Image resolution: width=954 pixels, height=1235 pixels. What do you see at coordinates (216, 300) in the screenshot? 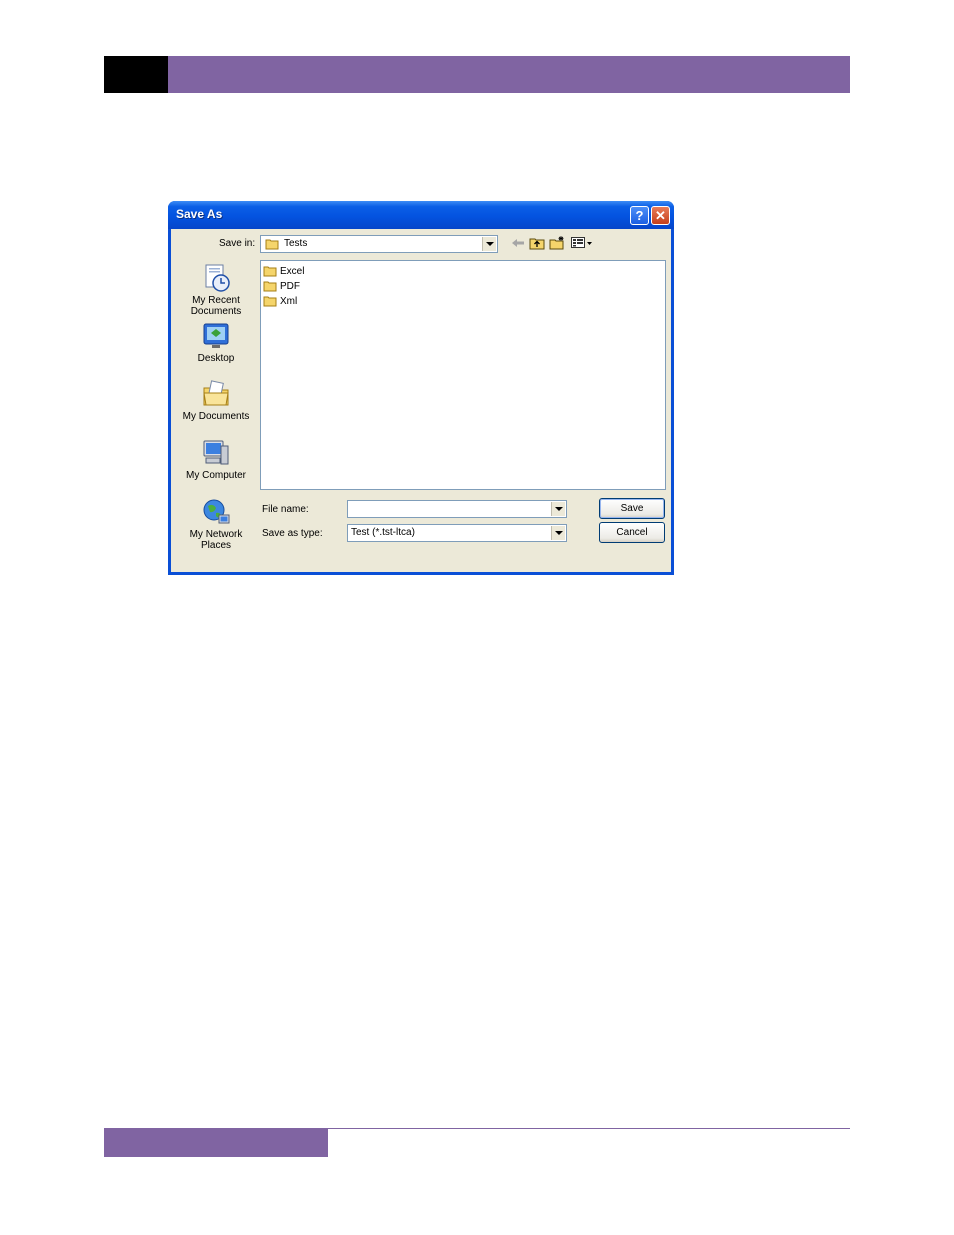
I see `place-label: My Recent` at bounding box center [216, 300].